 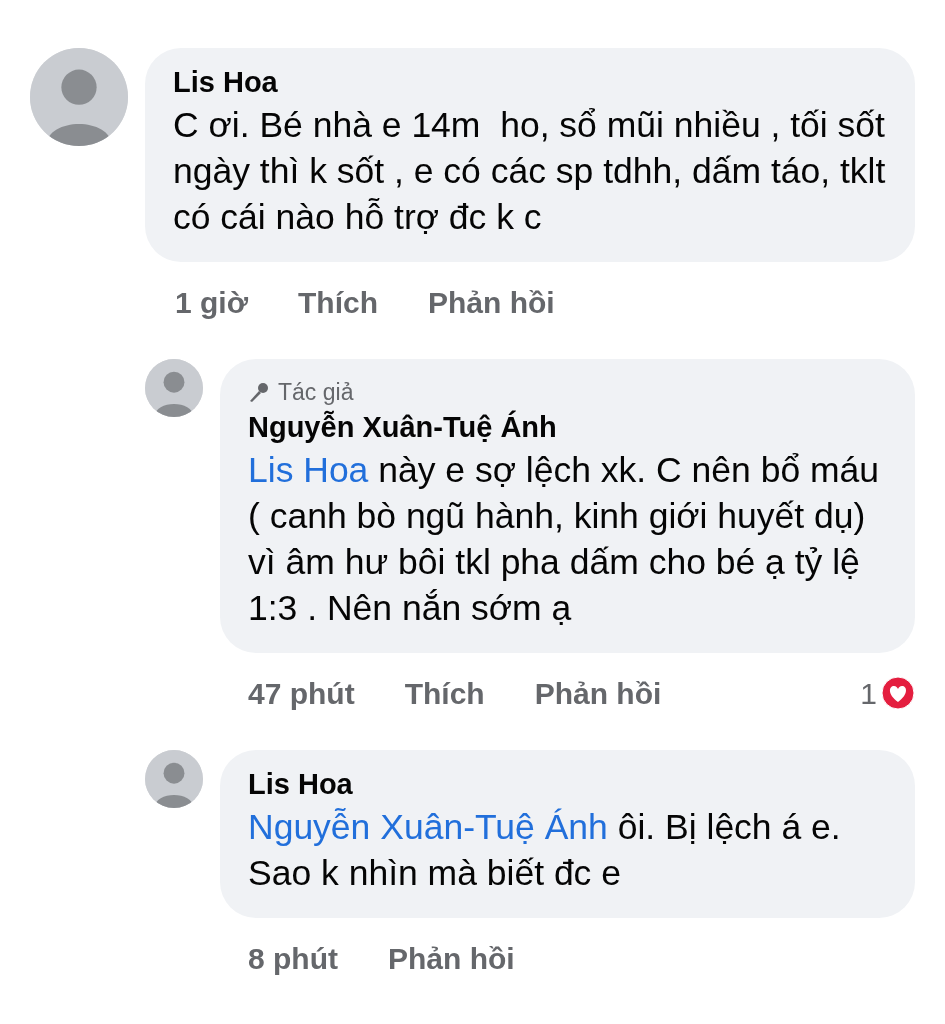 I want to click on timestamp: 1 giờ, so click(x=211, y=302).